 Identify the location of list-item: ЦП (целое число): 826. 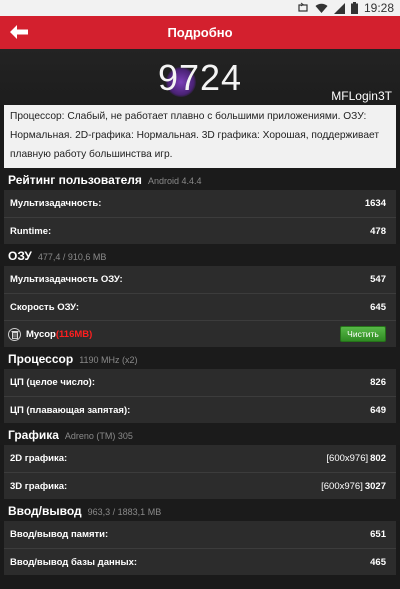
(200, 382).